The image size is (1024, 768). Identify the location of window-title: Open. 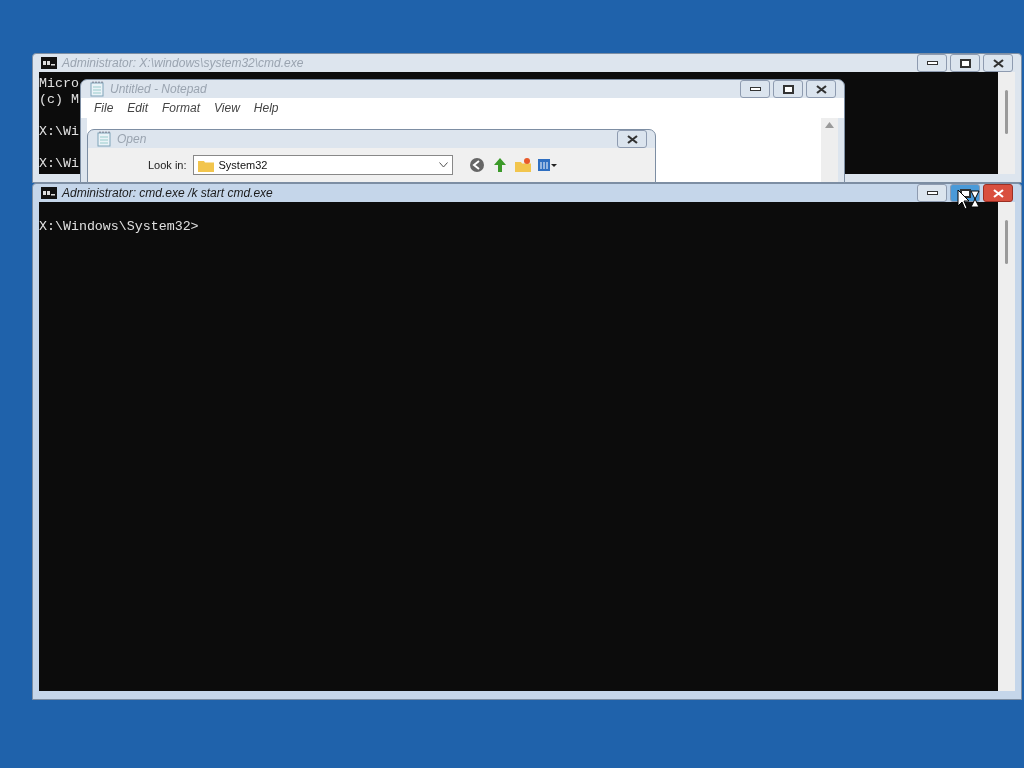
(132, 139).